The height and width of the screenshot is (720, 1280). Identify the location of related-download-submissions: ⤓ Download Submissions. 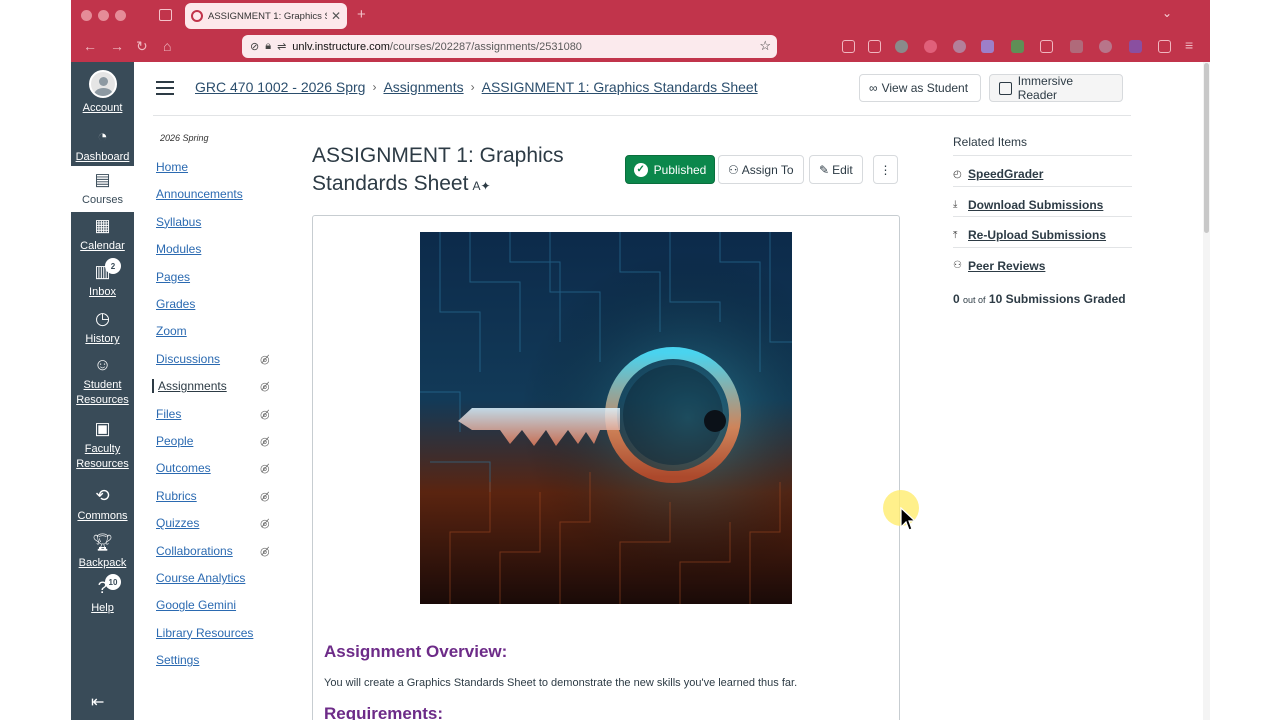
(1042, 205).